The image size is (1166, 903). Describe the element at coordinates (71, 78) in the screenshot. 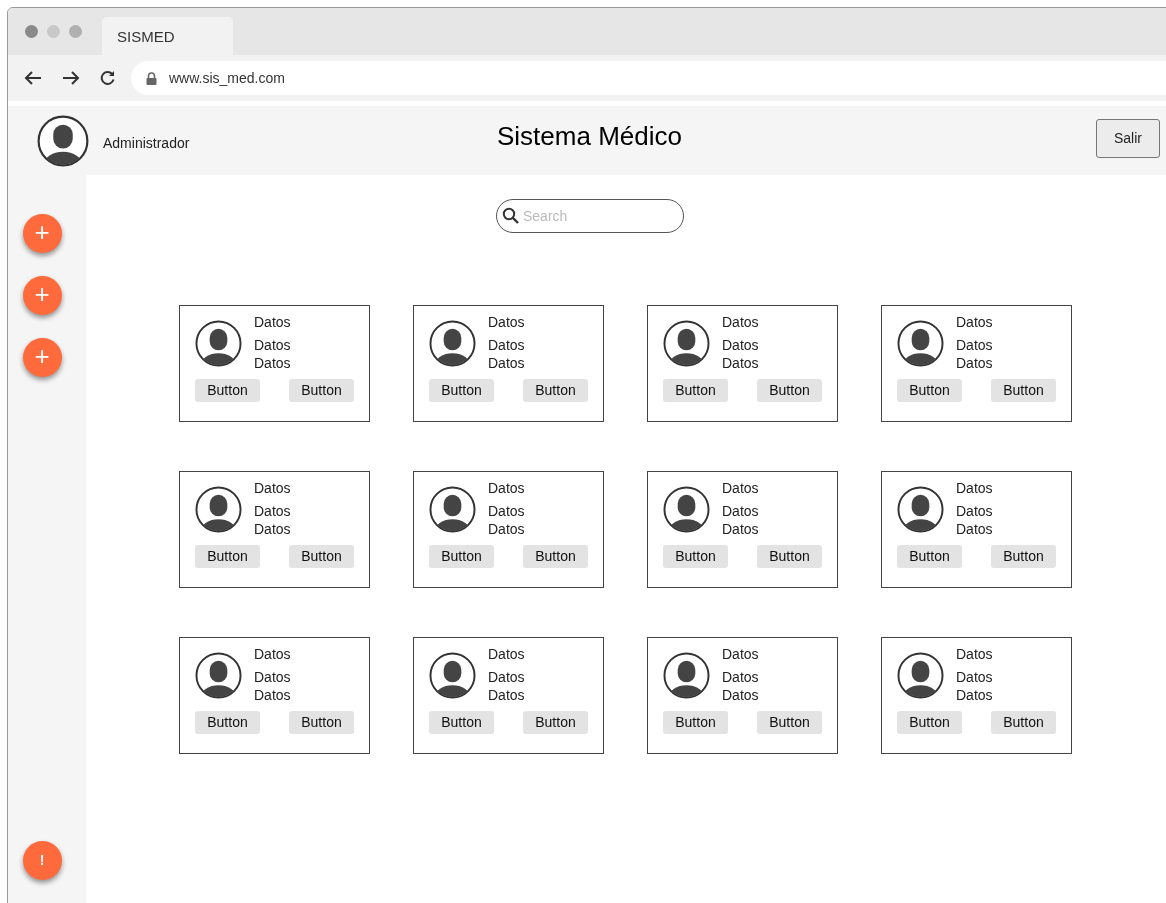

I see `forward-icon` at that location.